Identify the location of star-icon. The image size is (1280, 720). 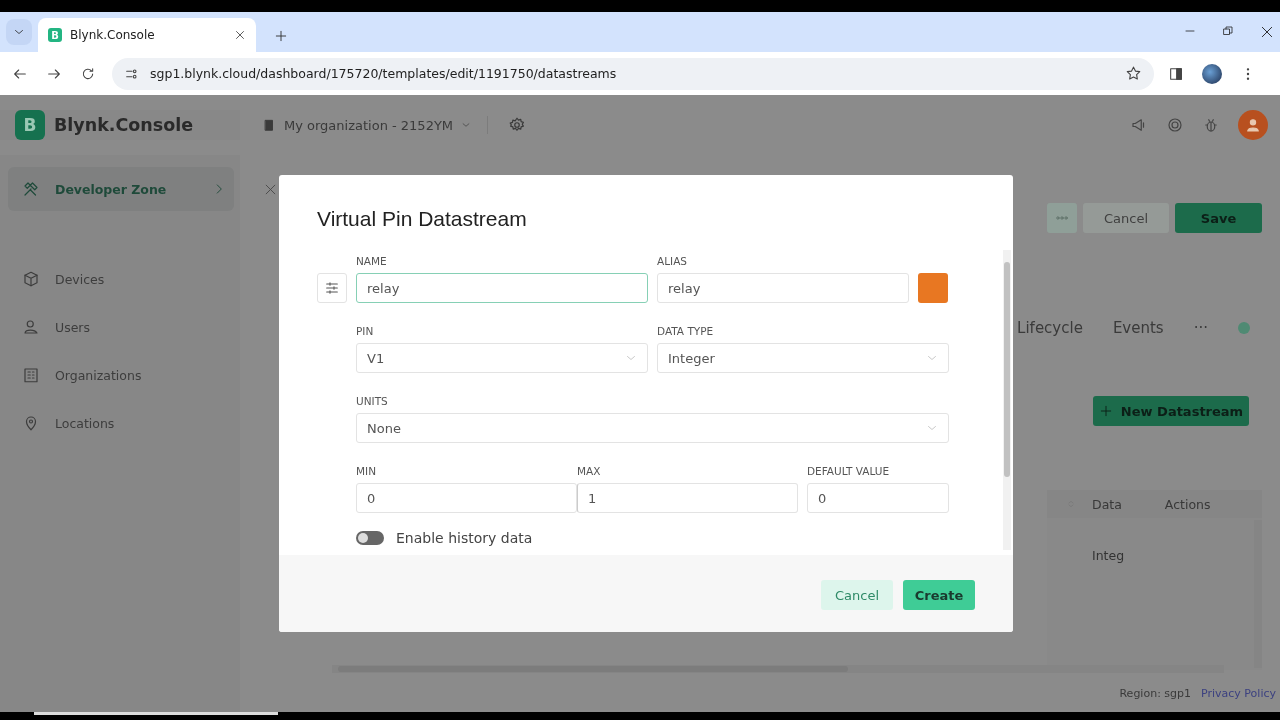
(1133, 73).